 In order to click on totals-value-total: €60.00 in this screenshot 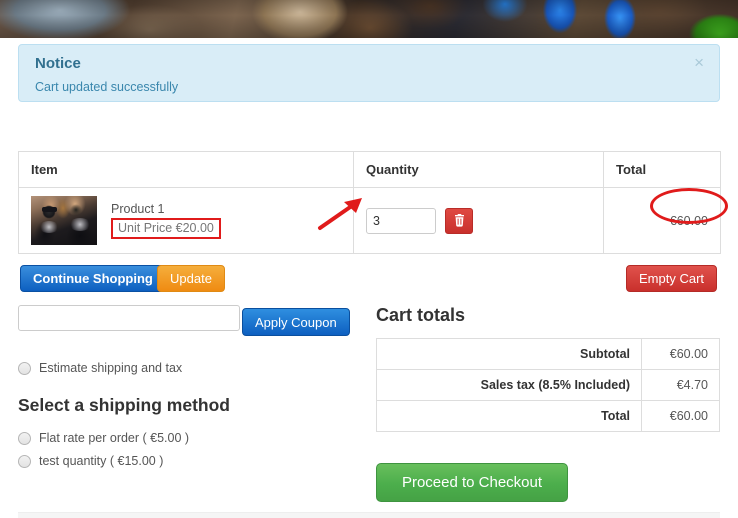, I will do `click(680, 416)`.